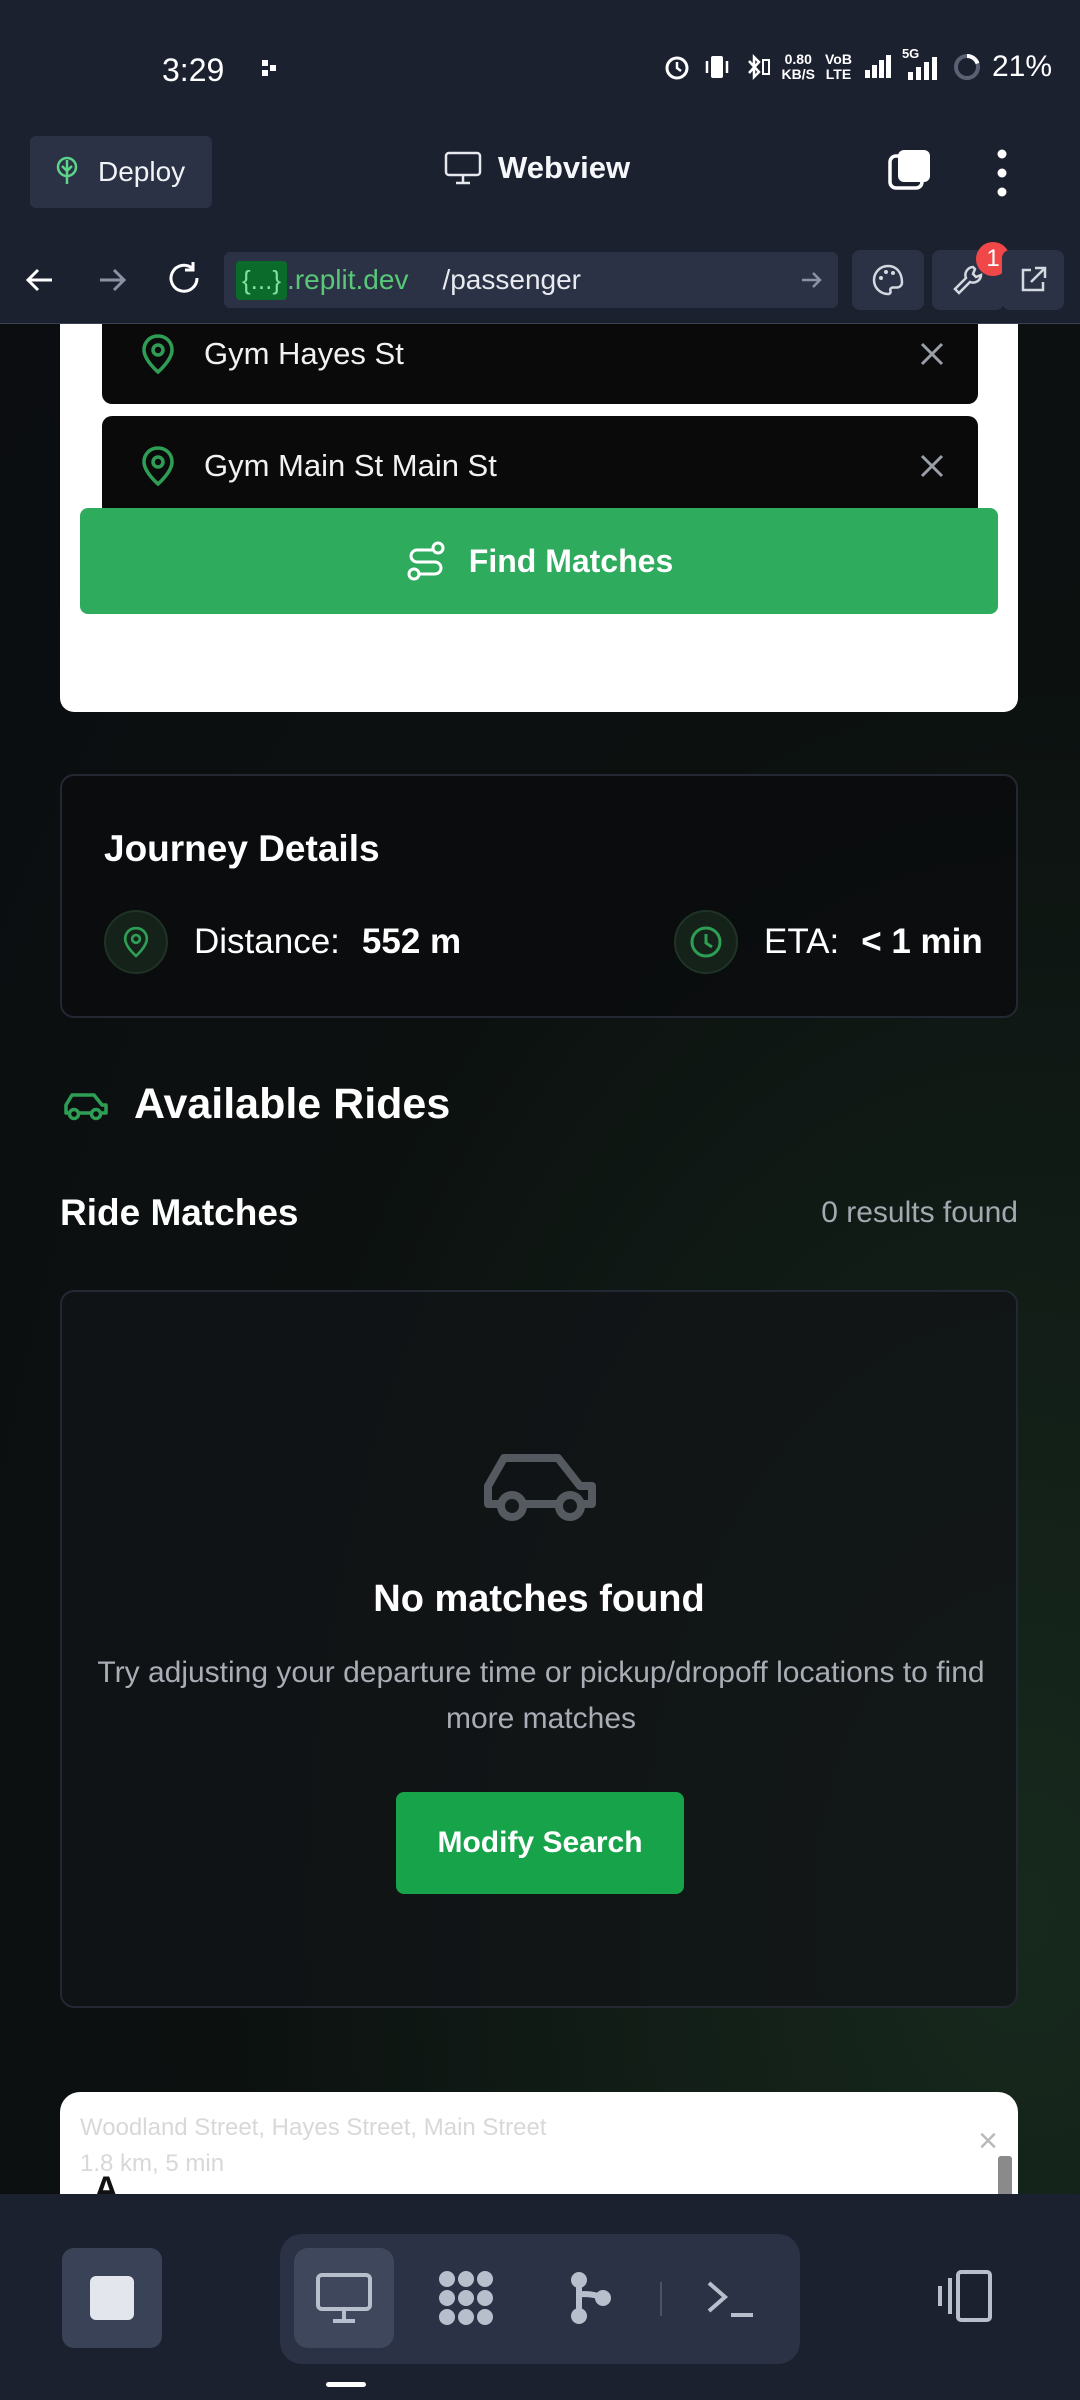 This screenshot has height=2400, width=1080. Describe the element at coordinates (932, 354) in the screenshot. I see `clear-pickup-icon` at that location.